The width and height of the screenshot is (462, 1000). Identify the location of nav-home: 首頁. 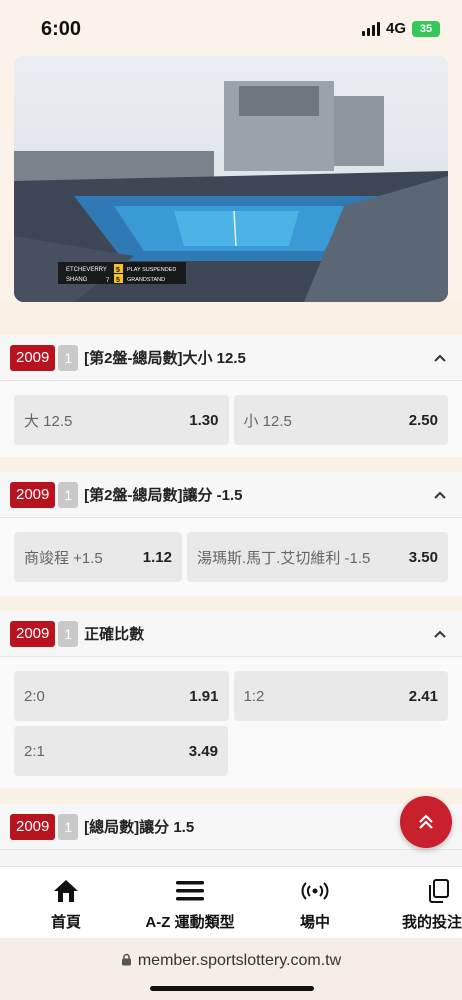
(66, 904).